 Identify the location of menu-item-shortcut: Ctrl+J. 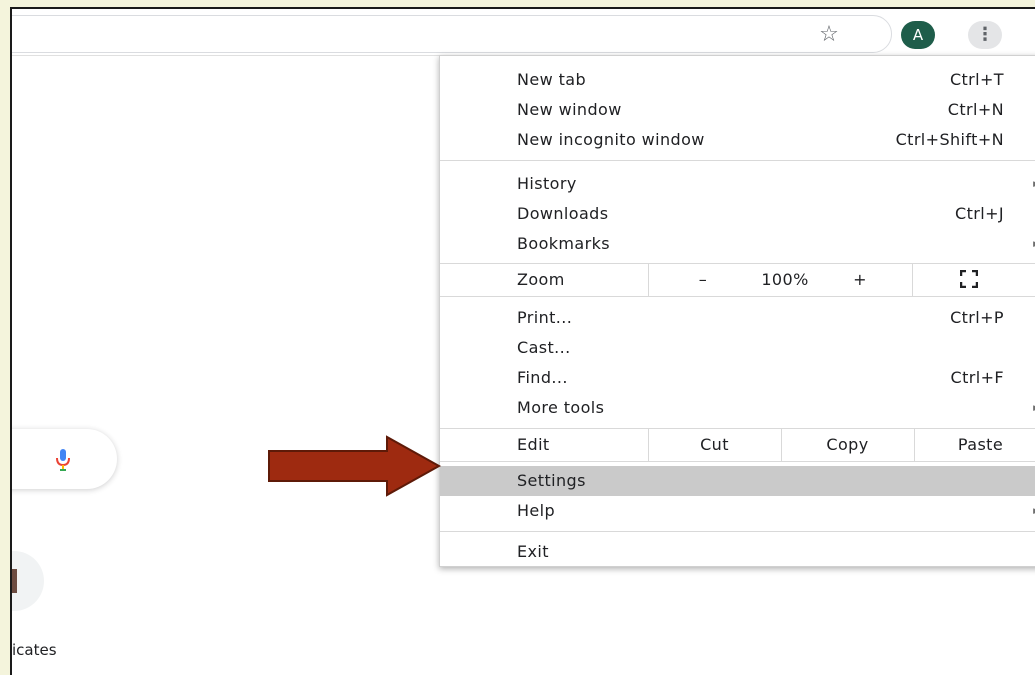
(979, 213).